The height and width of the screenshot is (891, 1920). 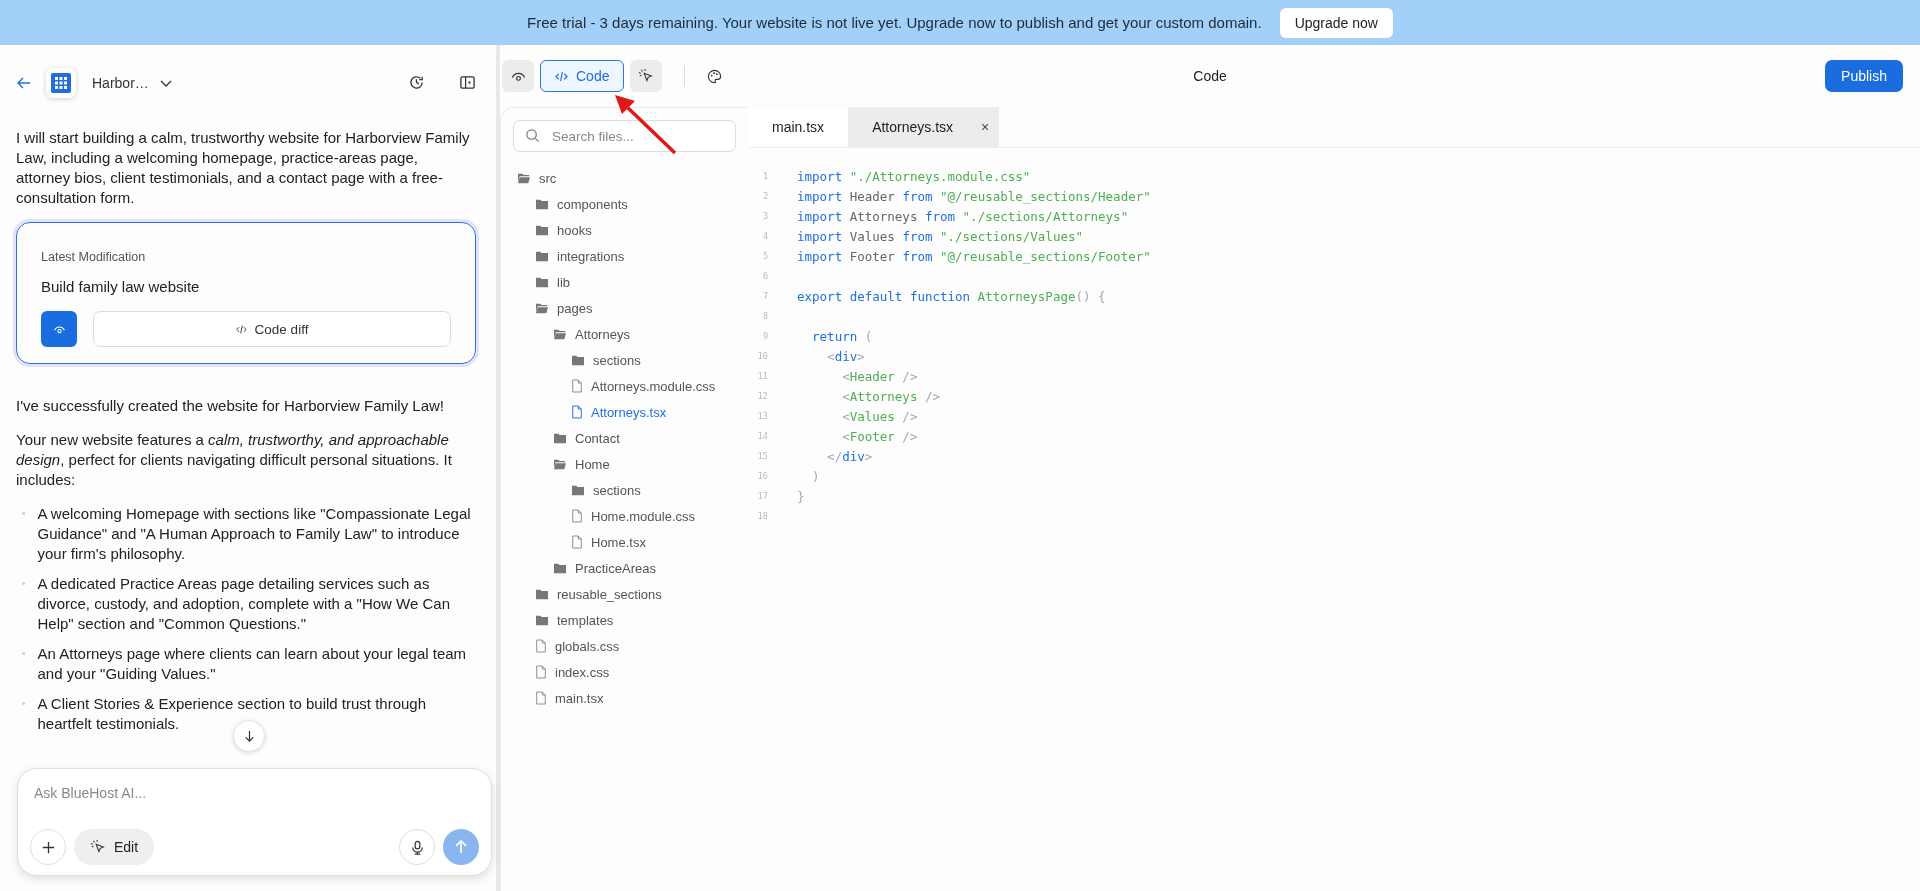 I want to click on file-tree-item: index.css, so click(x=582, y=672).